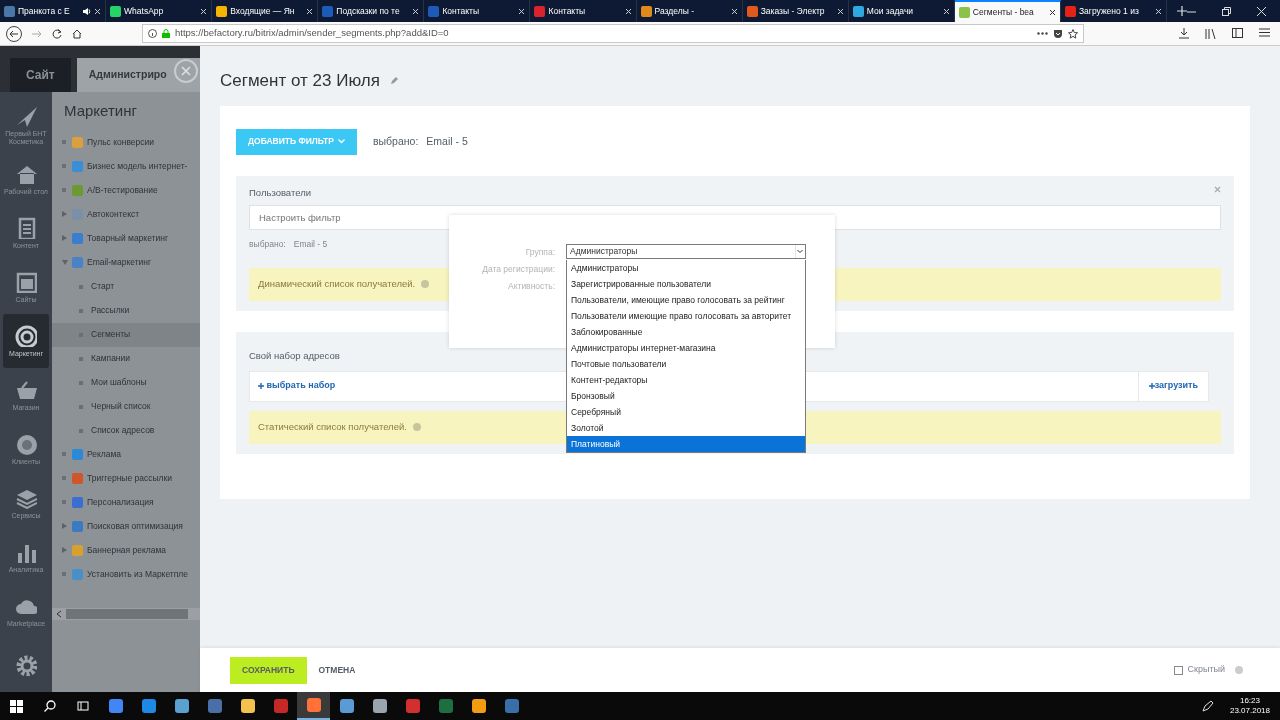 The width and height of the screenshot is (1280, 720). What do you see at coordinates (280, 192) in the screenshot?
I see `section-title: Пользователи` at bounding box center [280, 192].